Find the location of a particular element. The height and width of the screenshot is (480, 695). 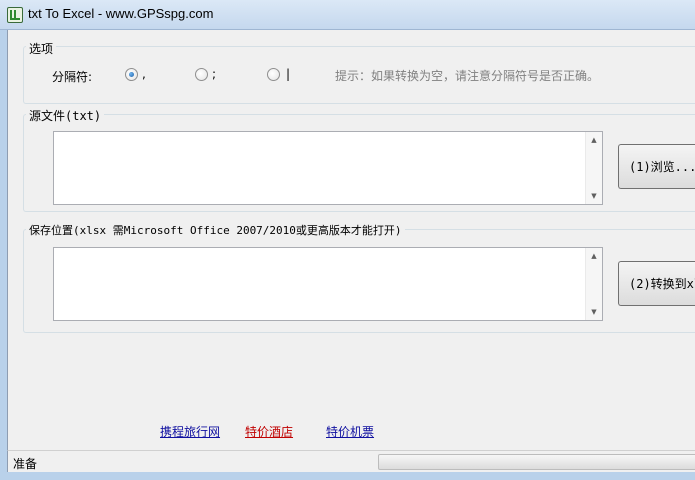

source-file-input: ▲ ▼ is located at coordinates (328, 168).